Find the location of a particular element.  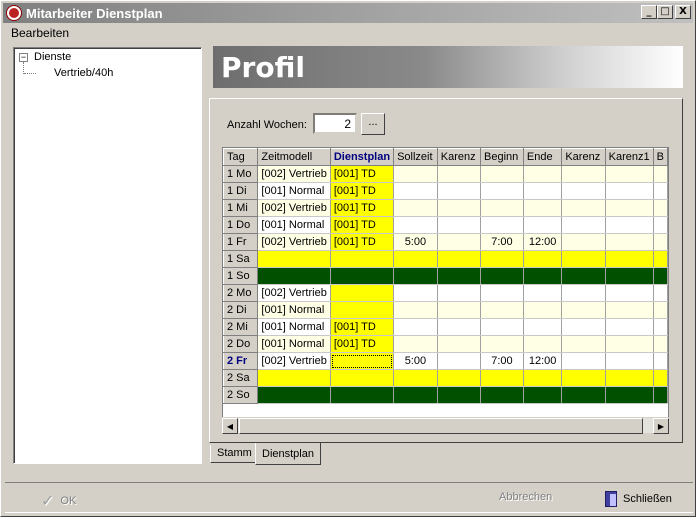

grid-cell: 7:00 is located at coordinates (502, 361).